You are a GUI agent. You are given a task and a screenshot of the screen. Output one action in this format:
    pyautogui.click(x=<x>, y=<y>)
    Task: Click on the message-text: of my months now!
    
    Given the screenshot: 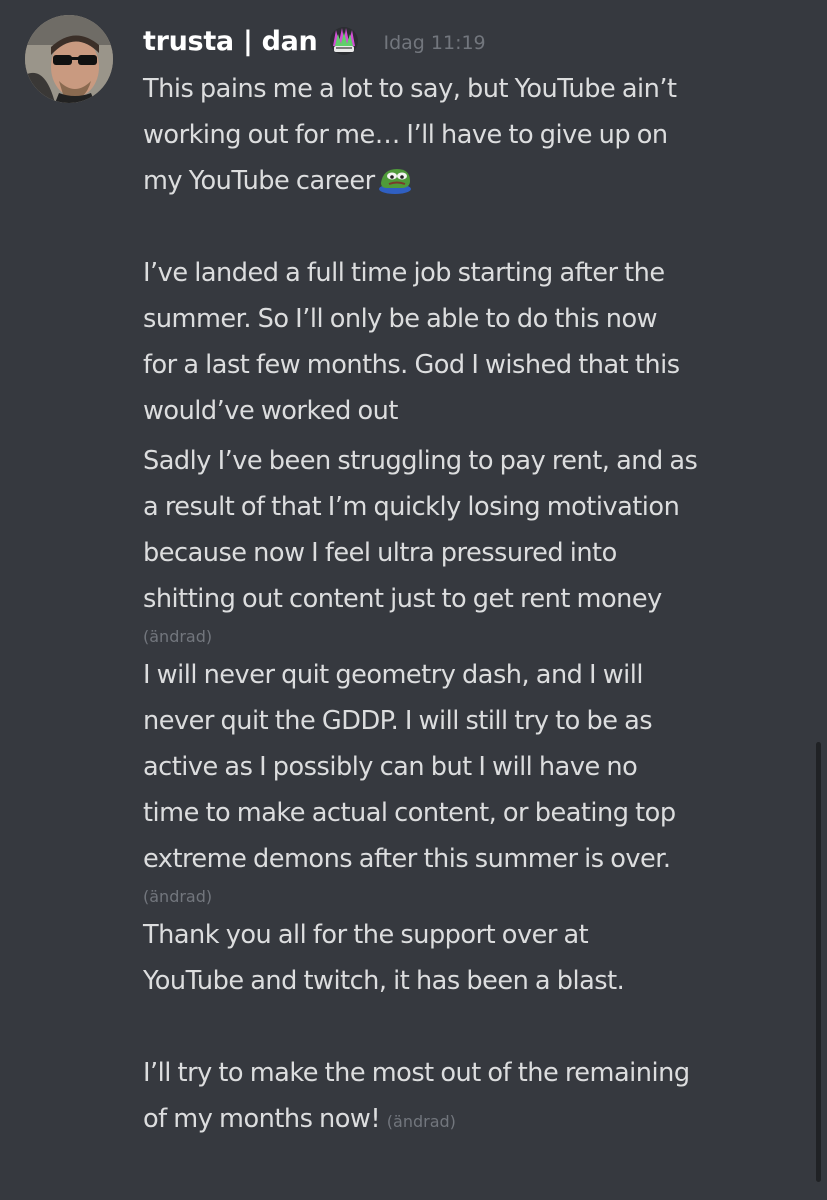 What is the action you would take?
    pyautogui.click(x=262, y=1119)
    